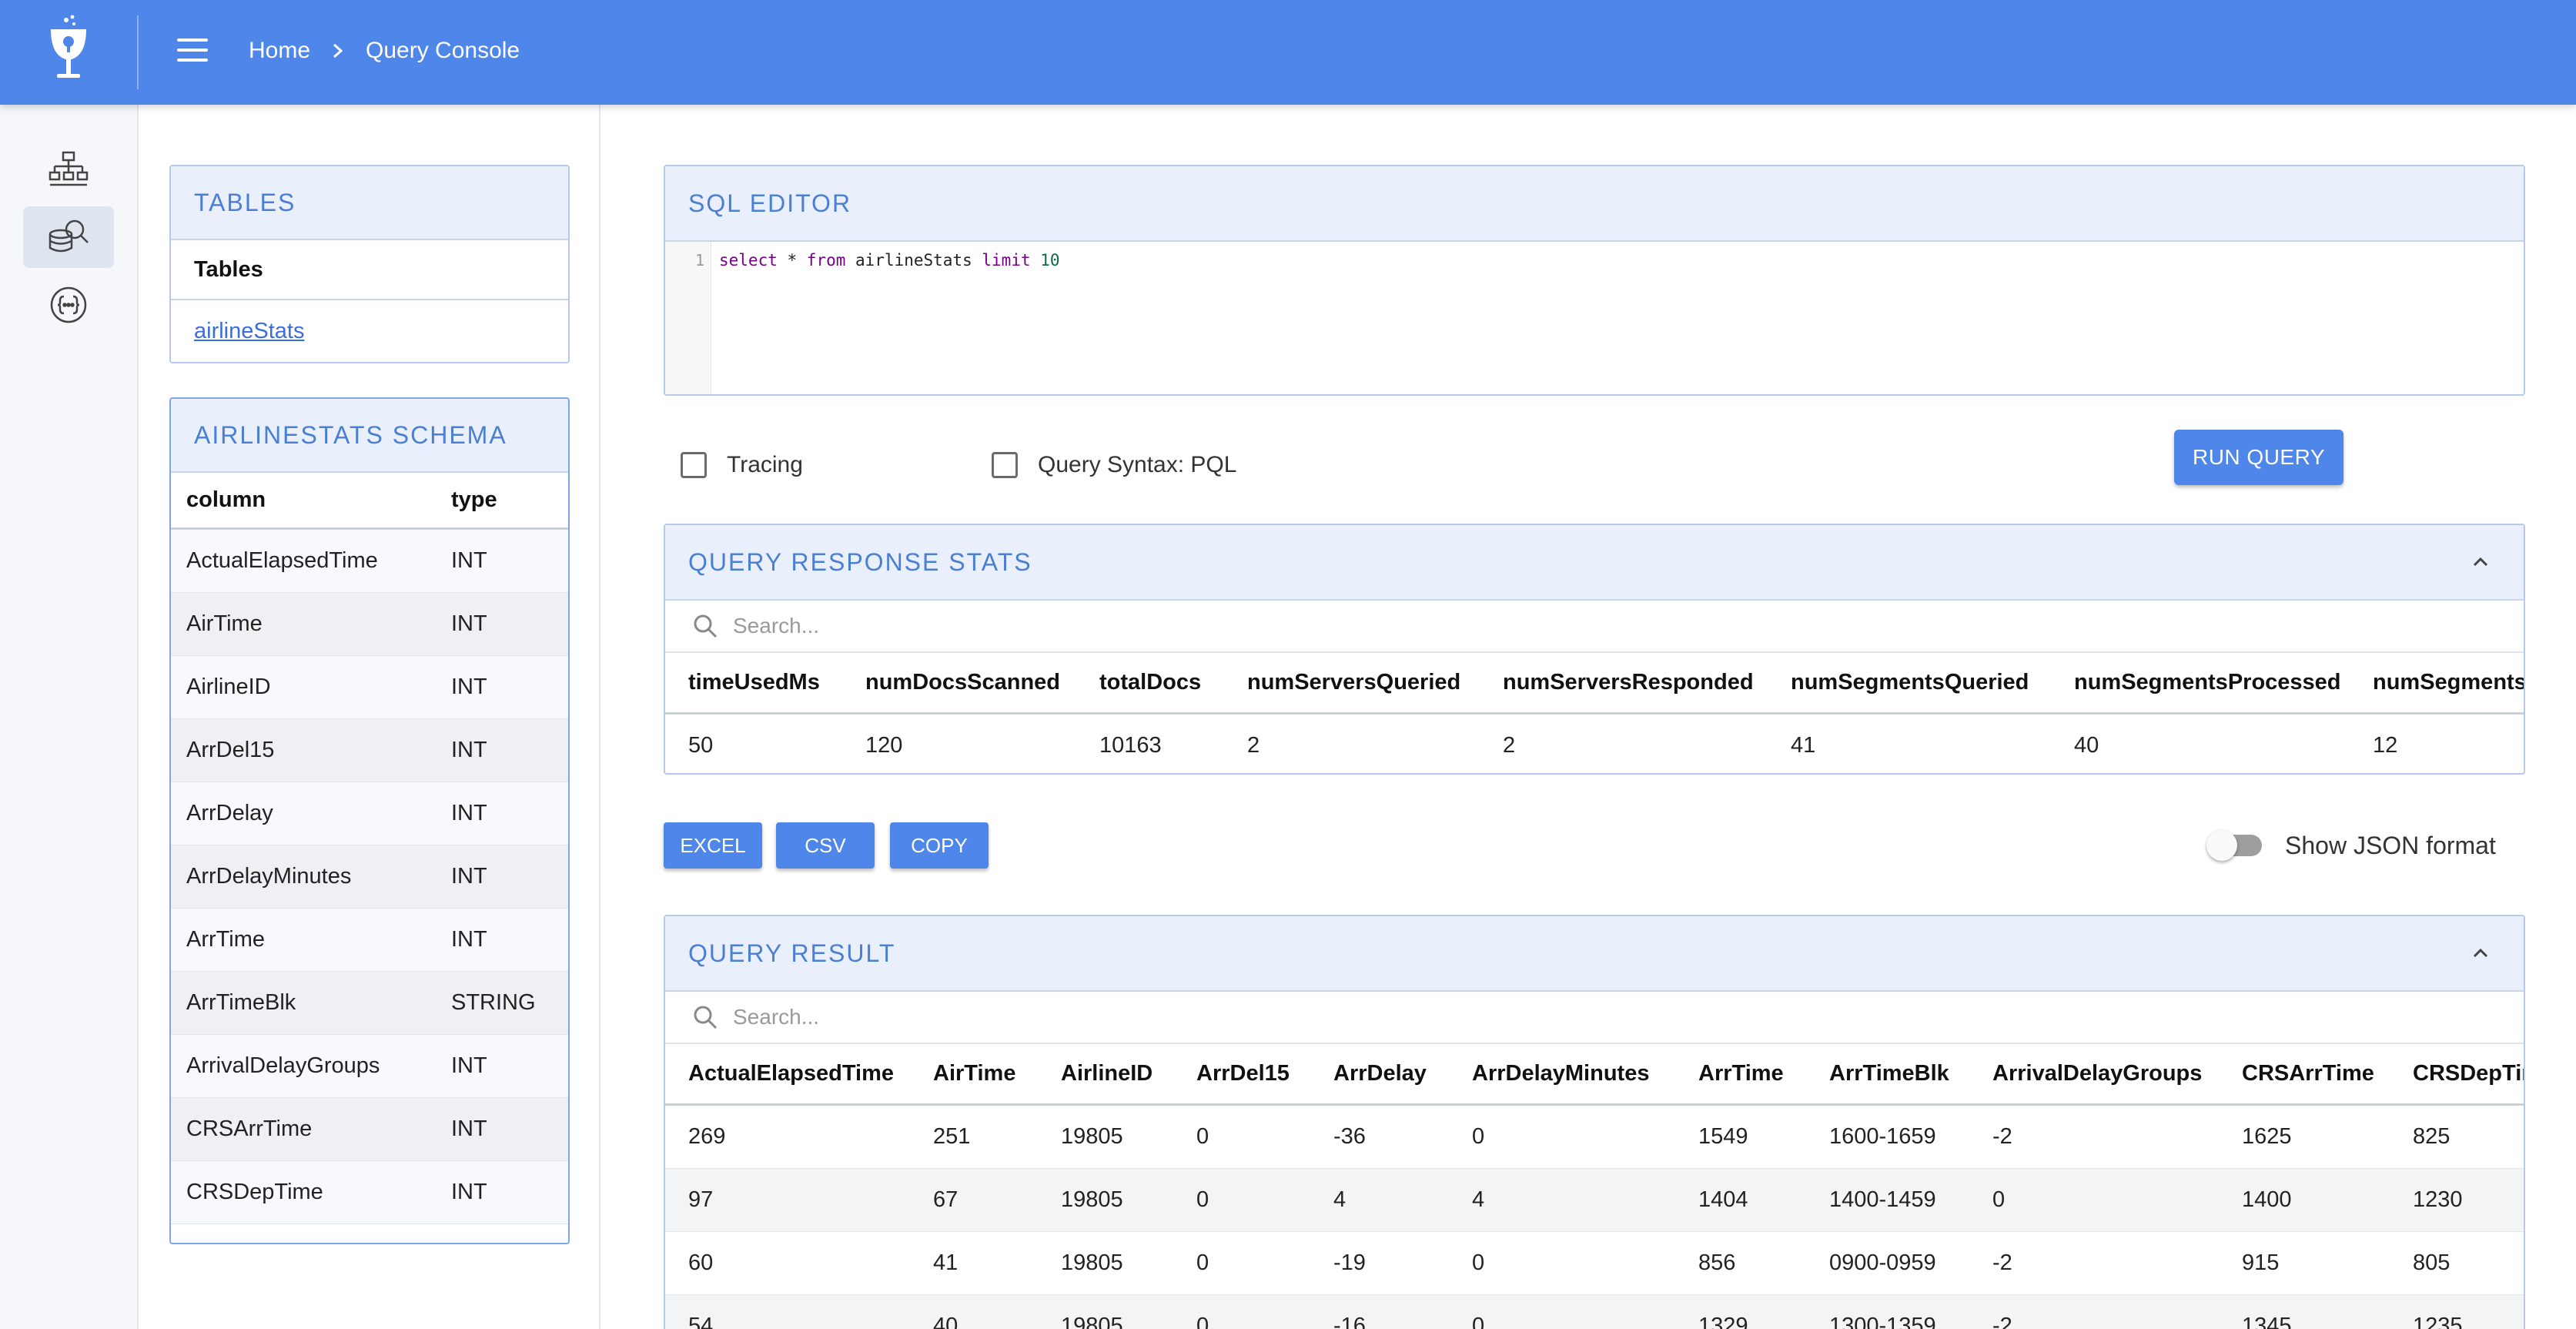 The height and width of the screenshot is (1329, 2576). Describe the element at coordinates (2351, 845) in the screenshot. I see `show-json-toggle: Show JSON format` at that location.